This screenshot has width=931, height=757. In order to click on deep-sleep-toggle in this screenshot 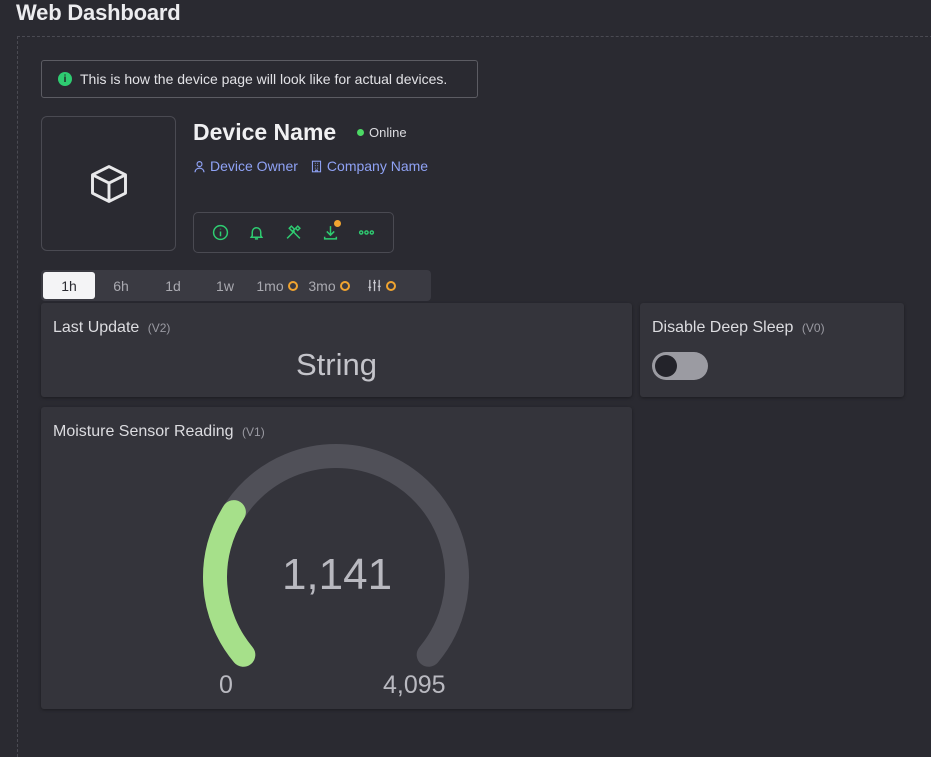, I will do `click(680, 366)`.